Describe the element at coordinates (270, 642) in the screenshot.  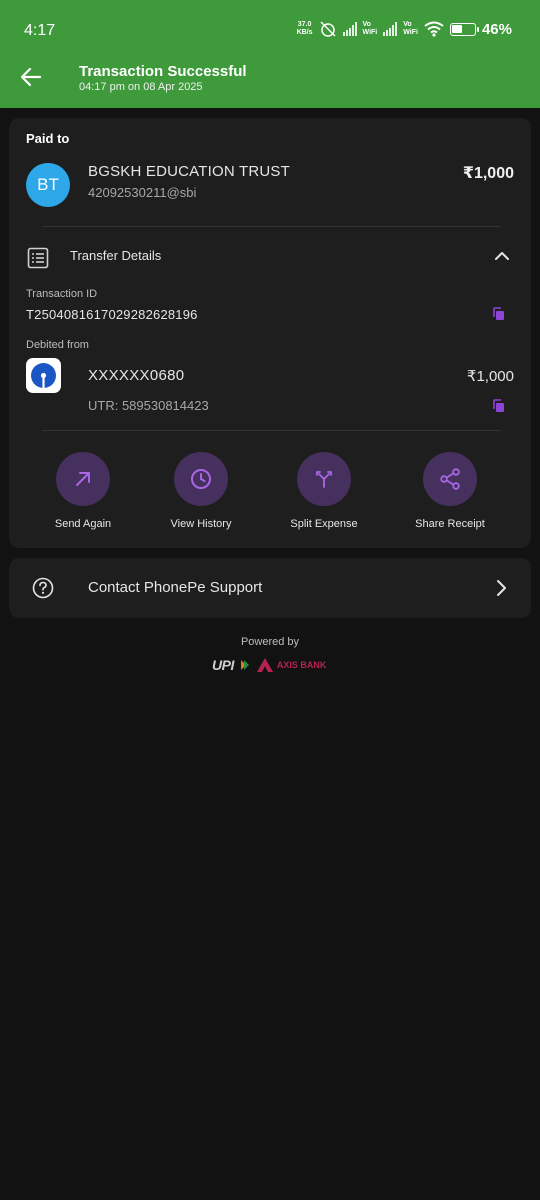
I see `powered-by-label: Powered by` at that location.